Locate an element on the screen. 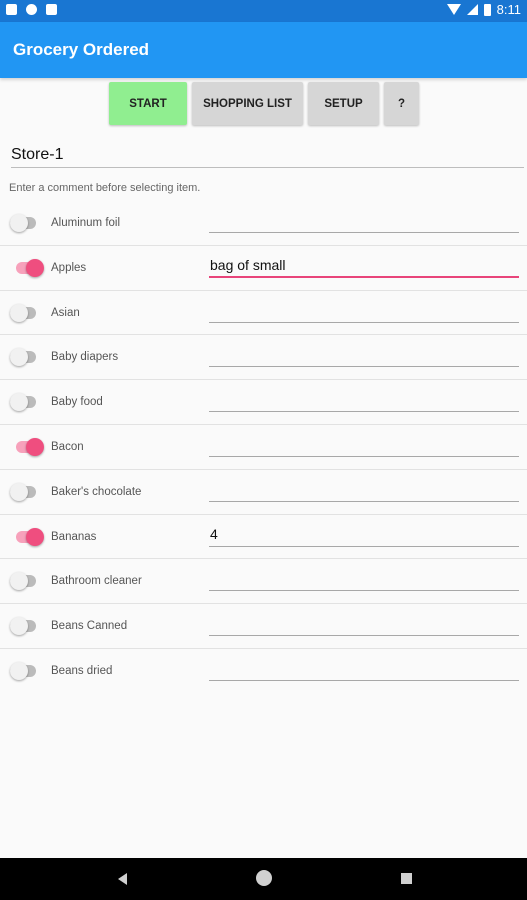 The image size is (527, 900). item-row: Bacon is located at coordinates (263, 447).